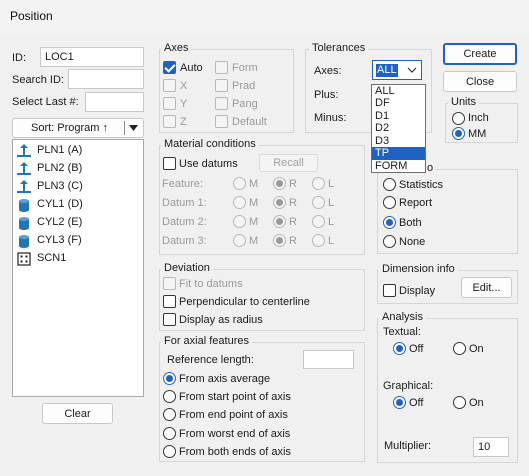 The height and width of the screenshot is (476, 529). Describe the element at coordinates (169, 319) in the screenshot. I see `display-radius-checkbox` at that location.